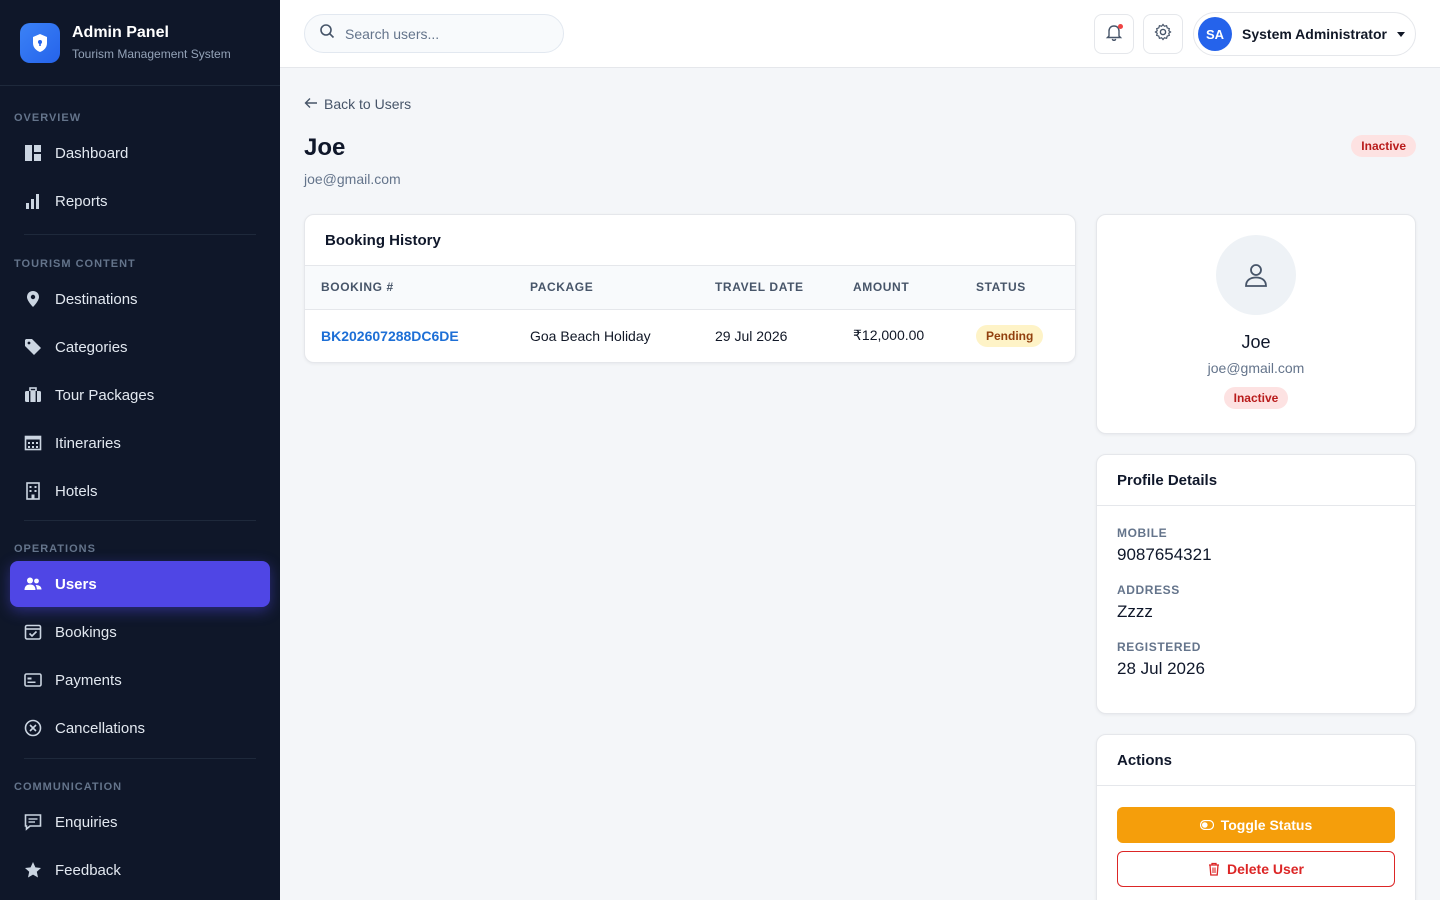 The image size is (1440, 900). Describe the element at coordinates (33, 728) in the screenshot. I see `x-circle-icon` at that location.